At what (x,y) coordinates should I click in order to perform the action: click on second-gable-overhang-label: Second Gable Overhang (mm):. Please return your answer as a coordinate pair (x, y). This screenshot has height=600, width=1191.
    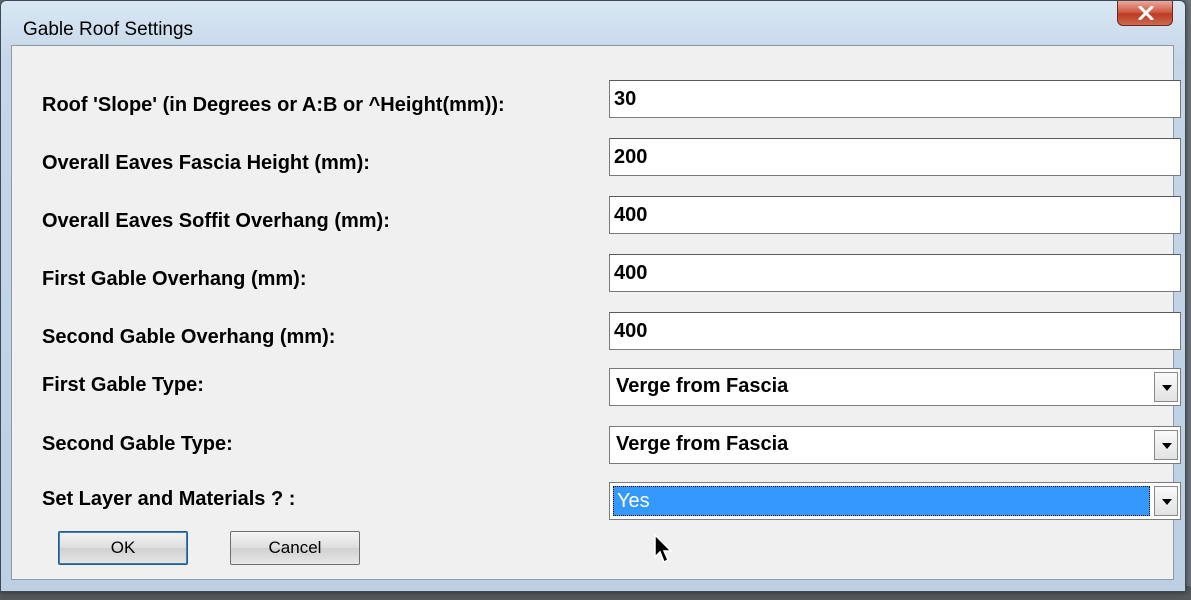
    Looking at the image, I should click on (189, 337).